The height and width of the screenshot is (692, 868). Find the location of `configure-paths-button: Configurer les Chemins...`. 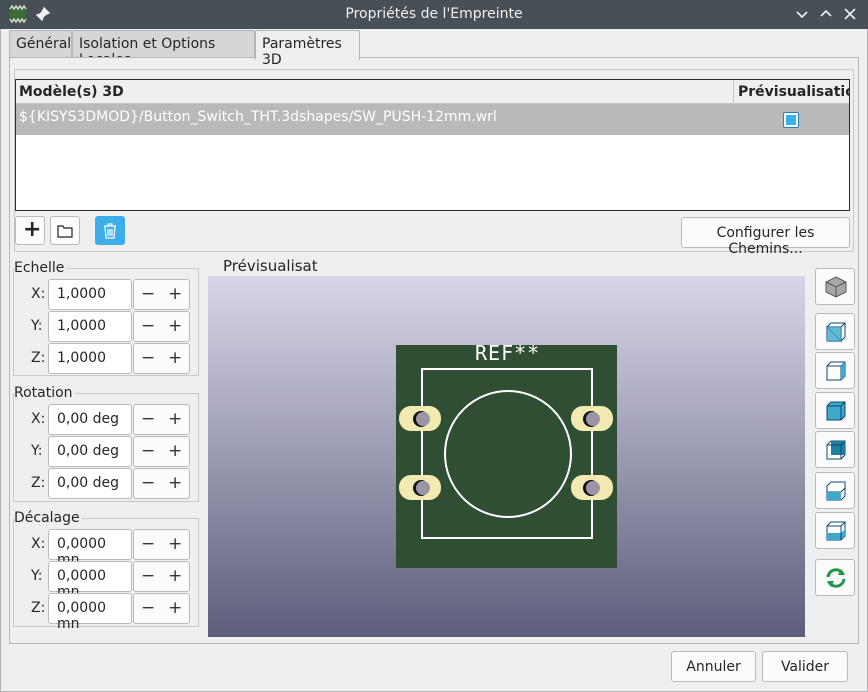

configure-paths-button: Configurer les Chemins... is located at coordinates (765, 237).